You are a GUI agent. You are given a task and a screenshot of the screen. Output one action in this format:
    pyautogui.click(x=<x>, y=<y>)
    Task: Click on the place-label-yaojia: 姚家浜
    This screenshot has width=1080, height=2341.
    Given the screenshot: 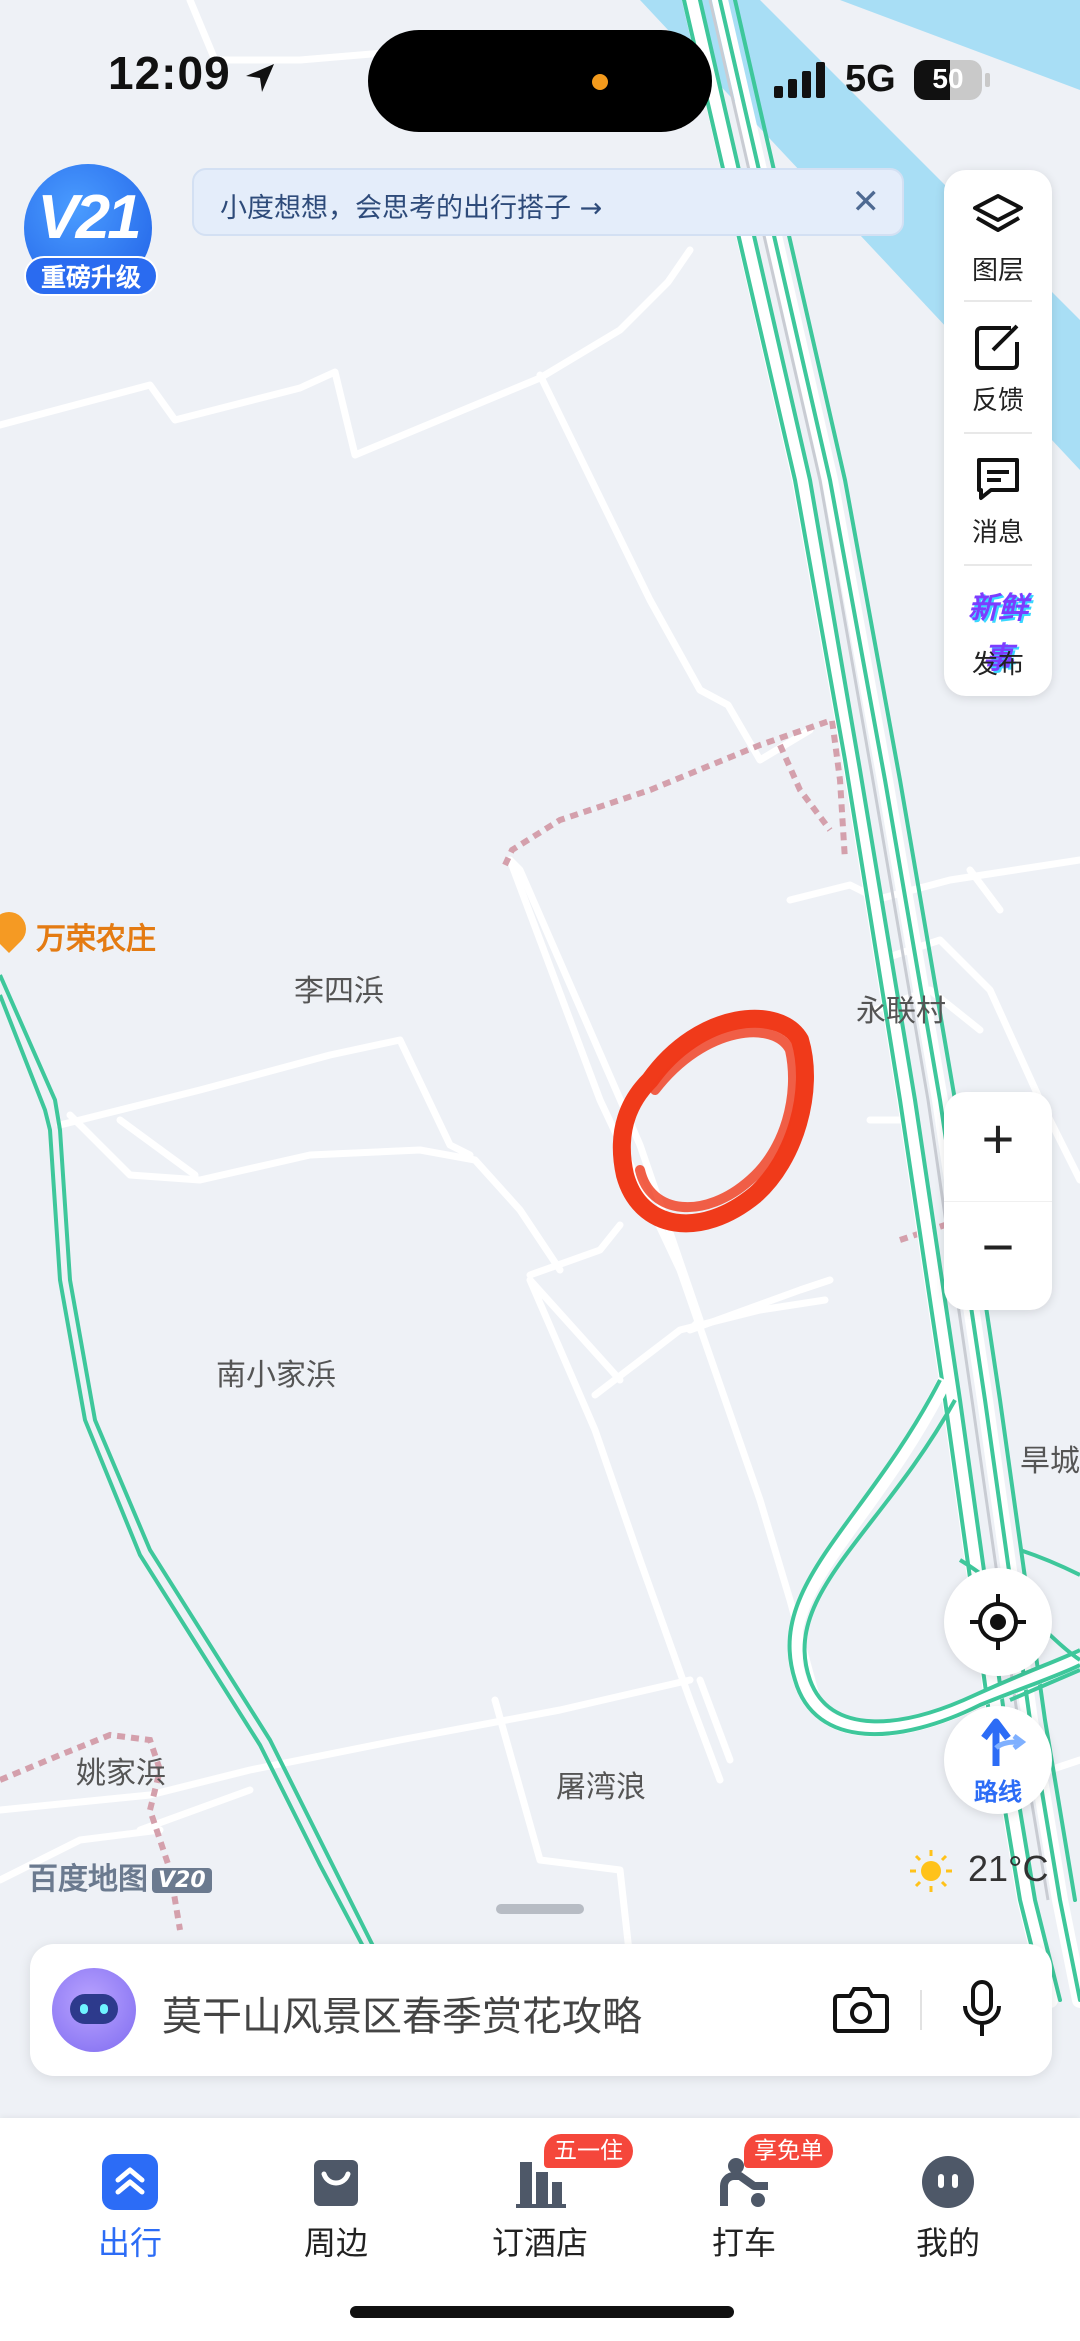 What is the action you would take?
    pyautogui.click(x=121, y=1773)
    